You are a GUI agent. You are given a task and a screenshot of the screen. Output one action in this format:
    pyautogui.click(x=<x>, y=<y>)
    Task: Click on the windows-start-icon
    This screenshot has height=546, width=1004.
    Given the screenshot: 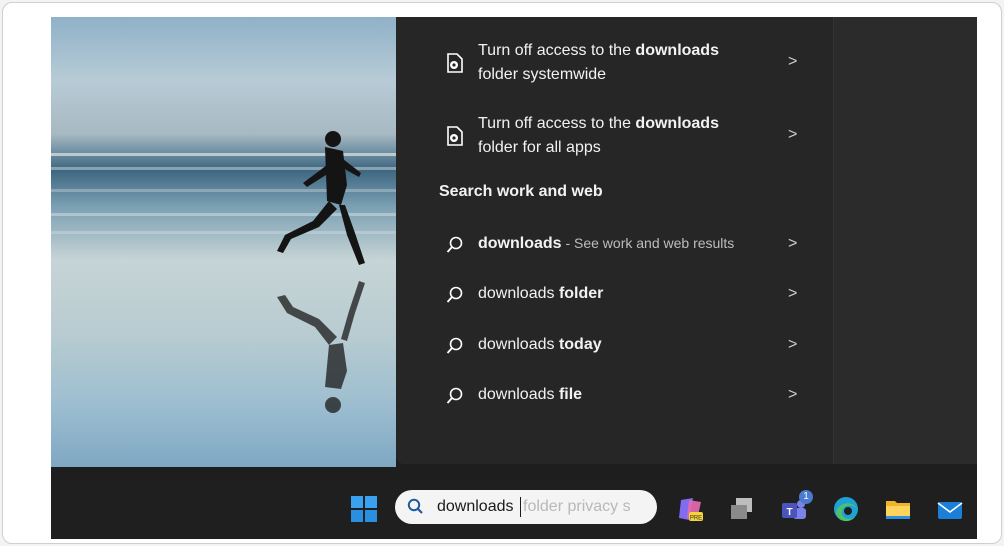 What is the action you would take?
    pyautogui.click(x=364, y=509)
    